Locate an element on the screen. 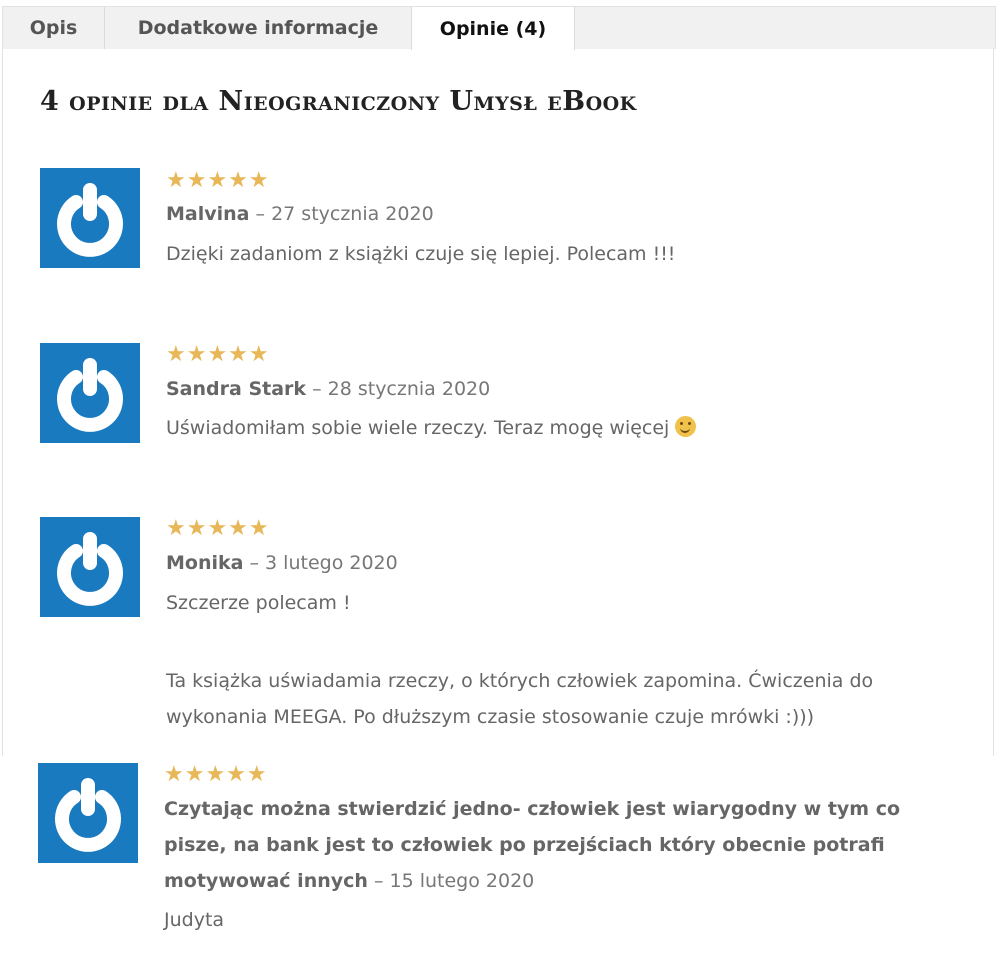 This screenshot has width=1000, height=968. review-author: motywować innych is located at coordinates (266, 881).